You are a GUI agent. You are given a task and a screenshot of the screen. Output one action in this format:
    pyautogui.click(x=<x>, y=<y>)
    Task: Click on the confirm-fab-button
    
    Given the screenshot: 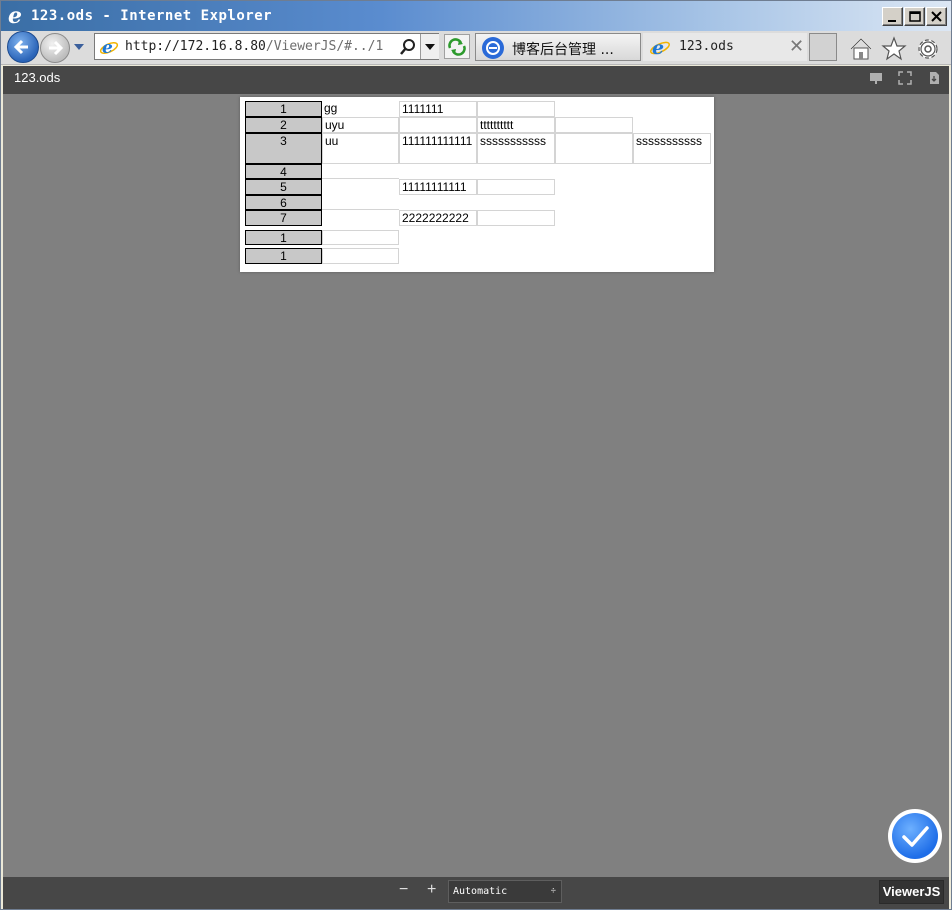 What is the action you would take?
    pyautogui.click(x=915, y=836)
    